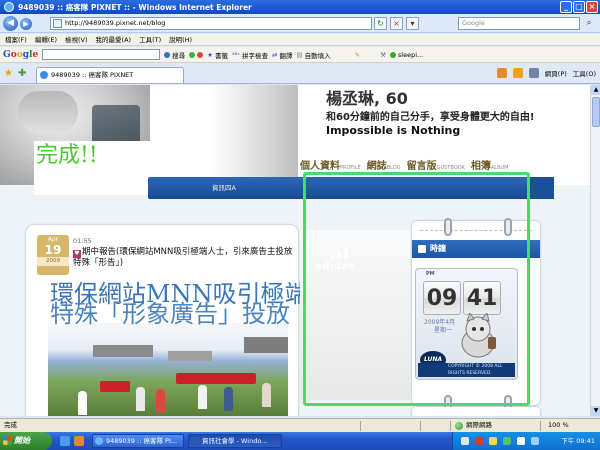  I want to click on nav-album-sub: ALBUM, so click(499, 168).